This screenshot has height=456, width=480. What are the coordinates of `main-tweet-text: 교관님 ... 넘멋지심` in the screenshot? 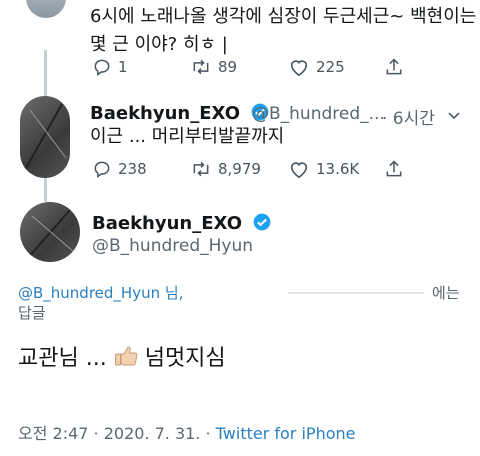 It's located at (122, 356).